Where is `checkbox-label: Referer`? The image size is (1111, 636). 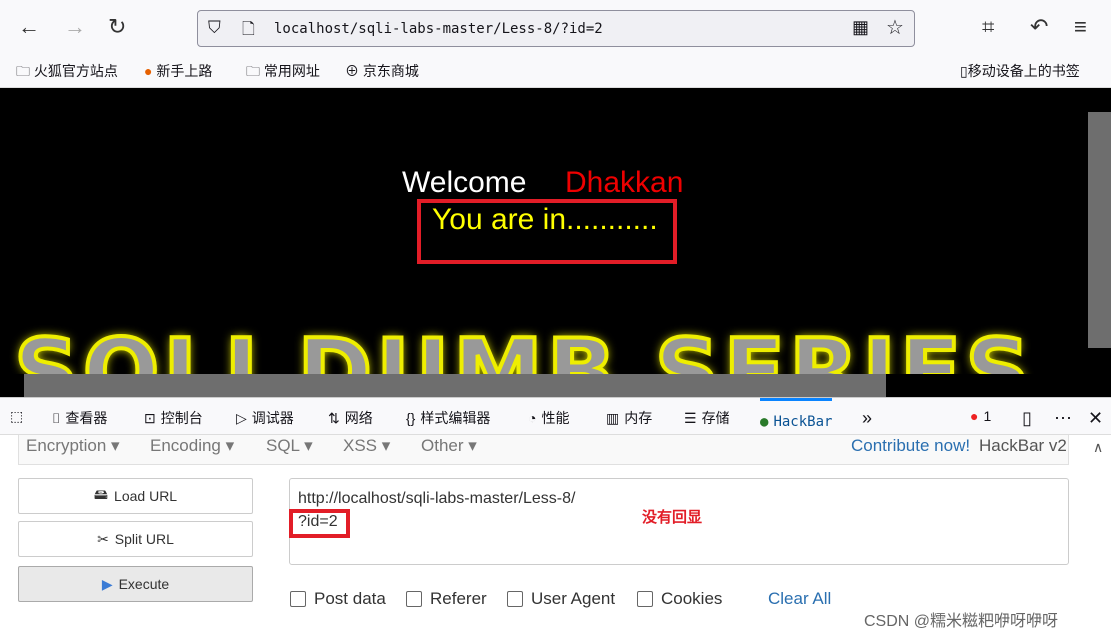 checkbox-label: Referer is located at coordinates (458, 598).